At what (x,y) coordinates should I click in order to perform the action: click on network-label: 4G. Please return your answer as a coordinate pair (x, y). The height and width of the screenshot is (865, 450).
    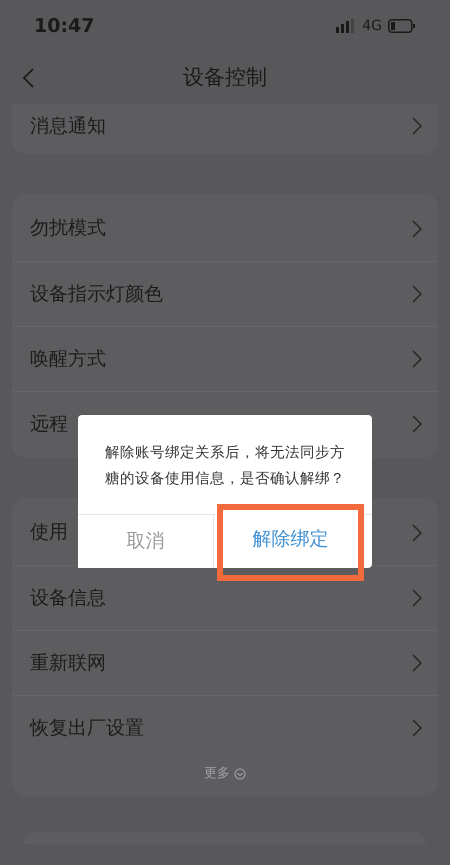
    Looking at the image, I should click on (372, 26).